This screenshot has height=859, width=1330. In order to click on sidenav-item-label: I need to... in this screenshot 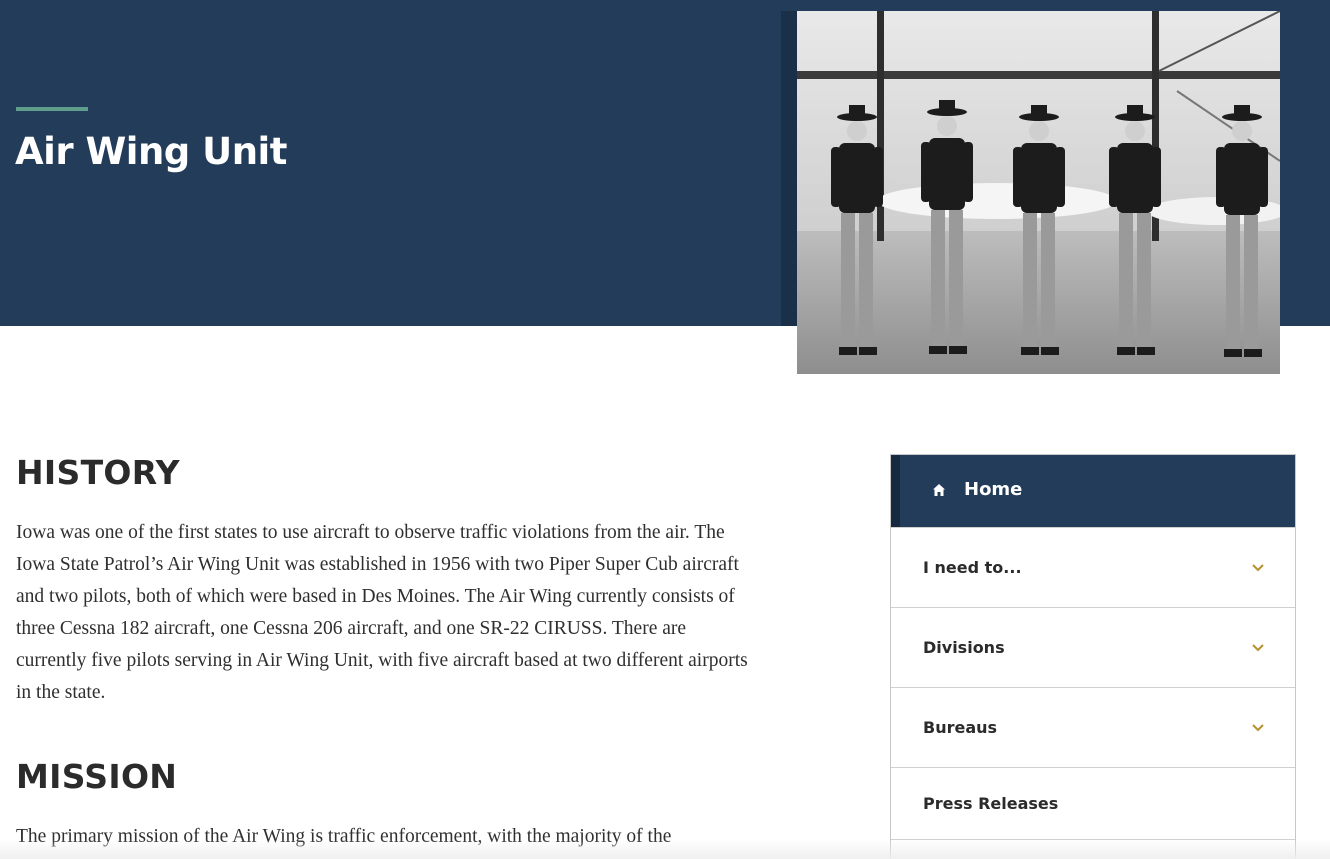, I will do `click(972, 567)`.